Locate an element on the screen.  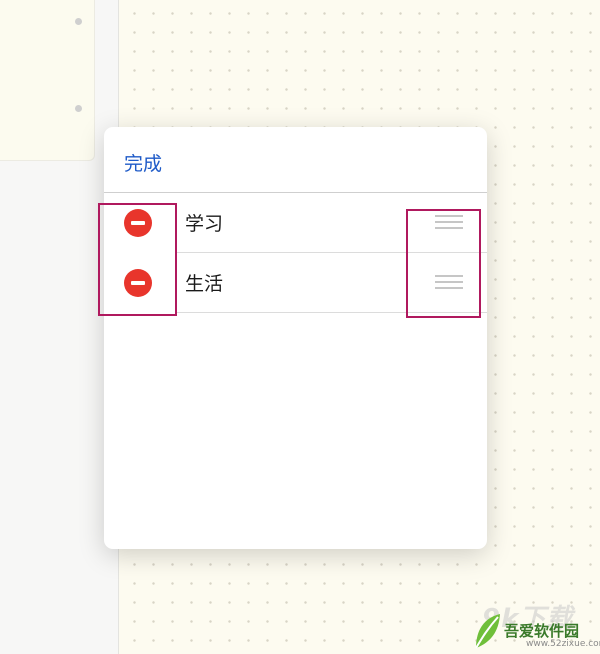
site-watermark: 9k下载 吾爱软件园 www.52zixue.com is located at coordinates (535, 625).